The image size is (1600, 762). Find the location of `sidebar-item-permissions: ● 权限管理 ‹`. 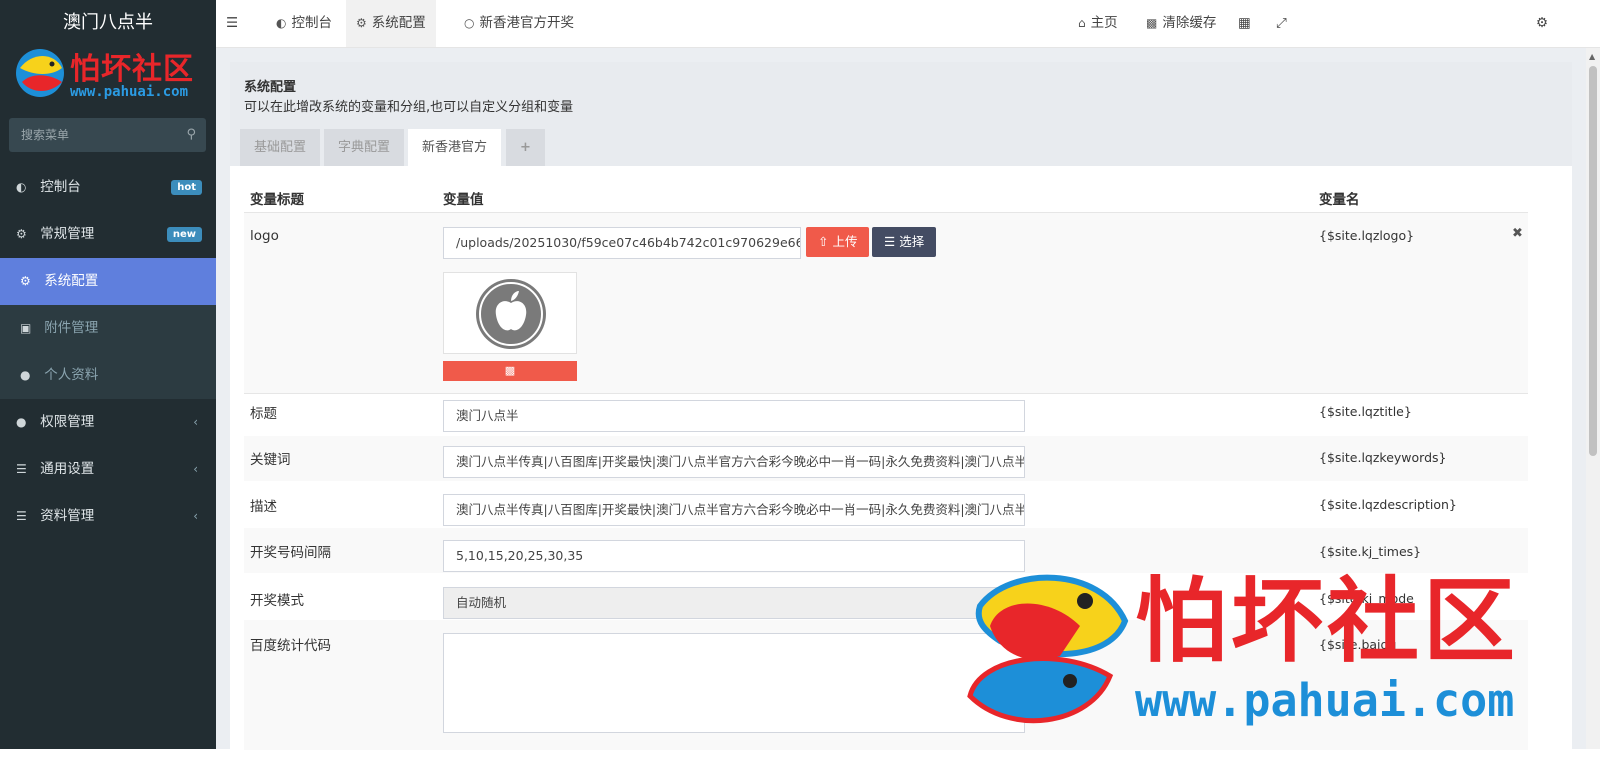

sidebar-item-permissions: ● 权限管理 ‹ is located at coordinates (108, 422).